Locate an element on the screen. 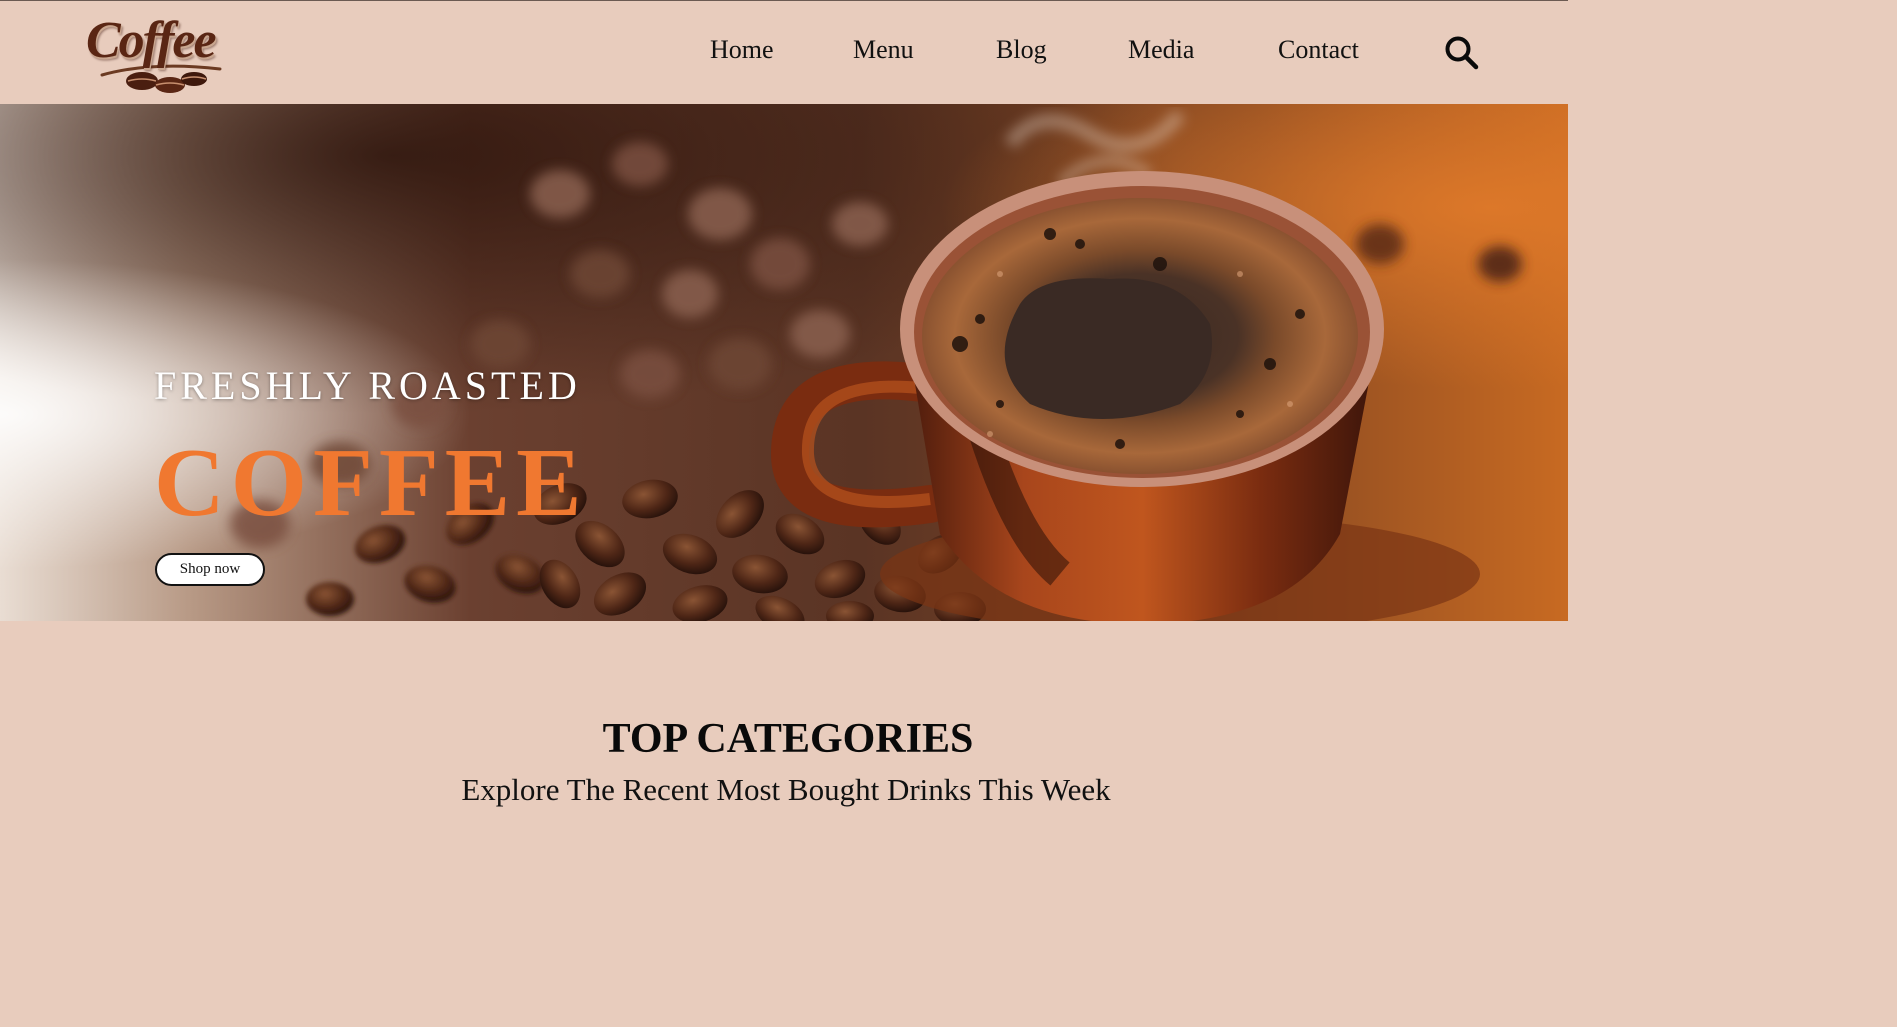  search-button is located at coordinates (1462, 53).